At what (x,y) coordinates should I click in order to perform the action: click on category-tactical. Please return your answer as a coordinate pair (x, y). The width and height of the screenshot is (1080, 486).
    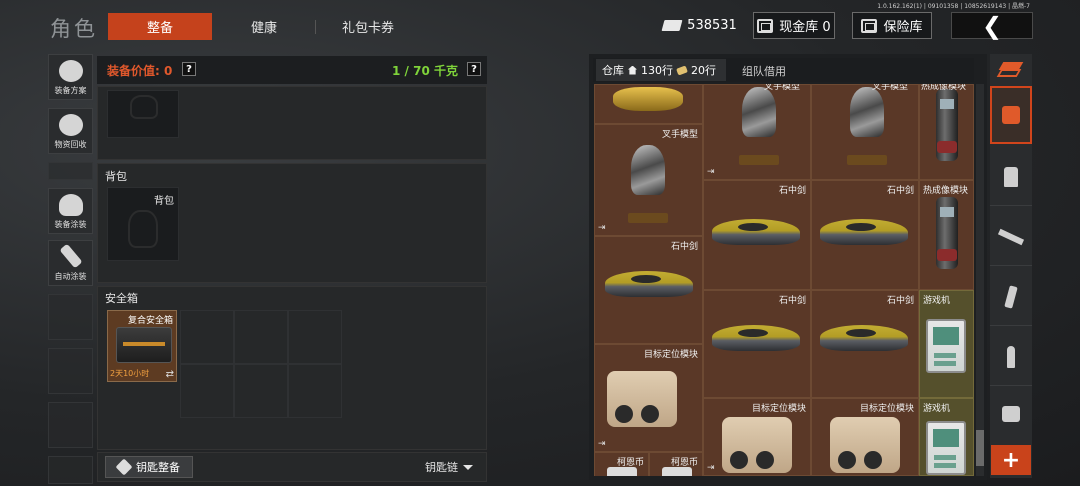
    Looking at the image, I should click on (1011, 115).